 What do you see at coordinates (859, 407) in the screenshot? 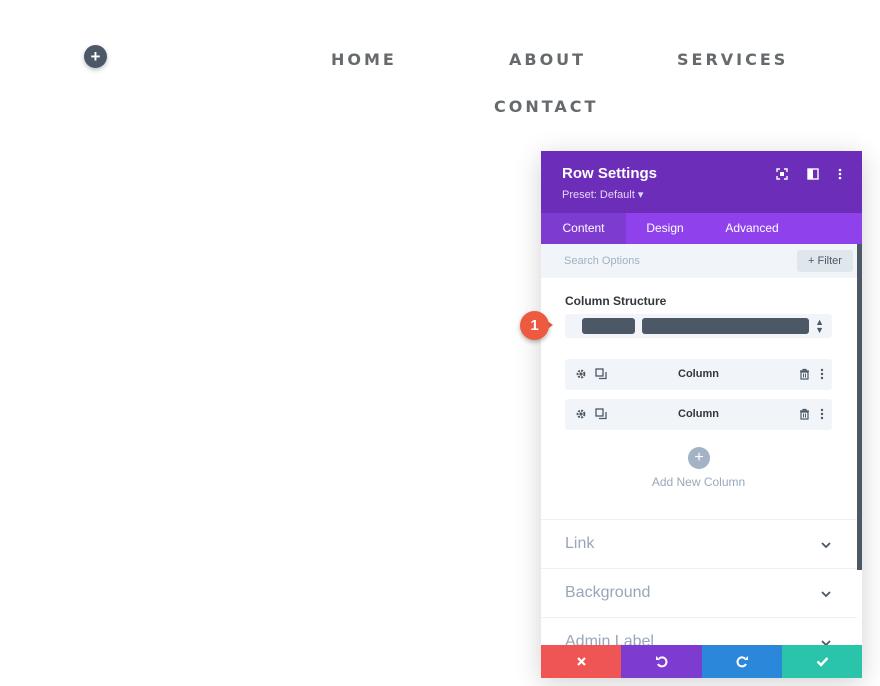
I see `panel-scrollbar` at bounding box center [859, 407].